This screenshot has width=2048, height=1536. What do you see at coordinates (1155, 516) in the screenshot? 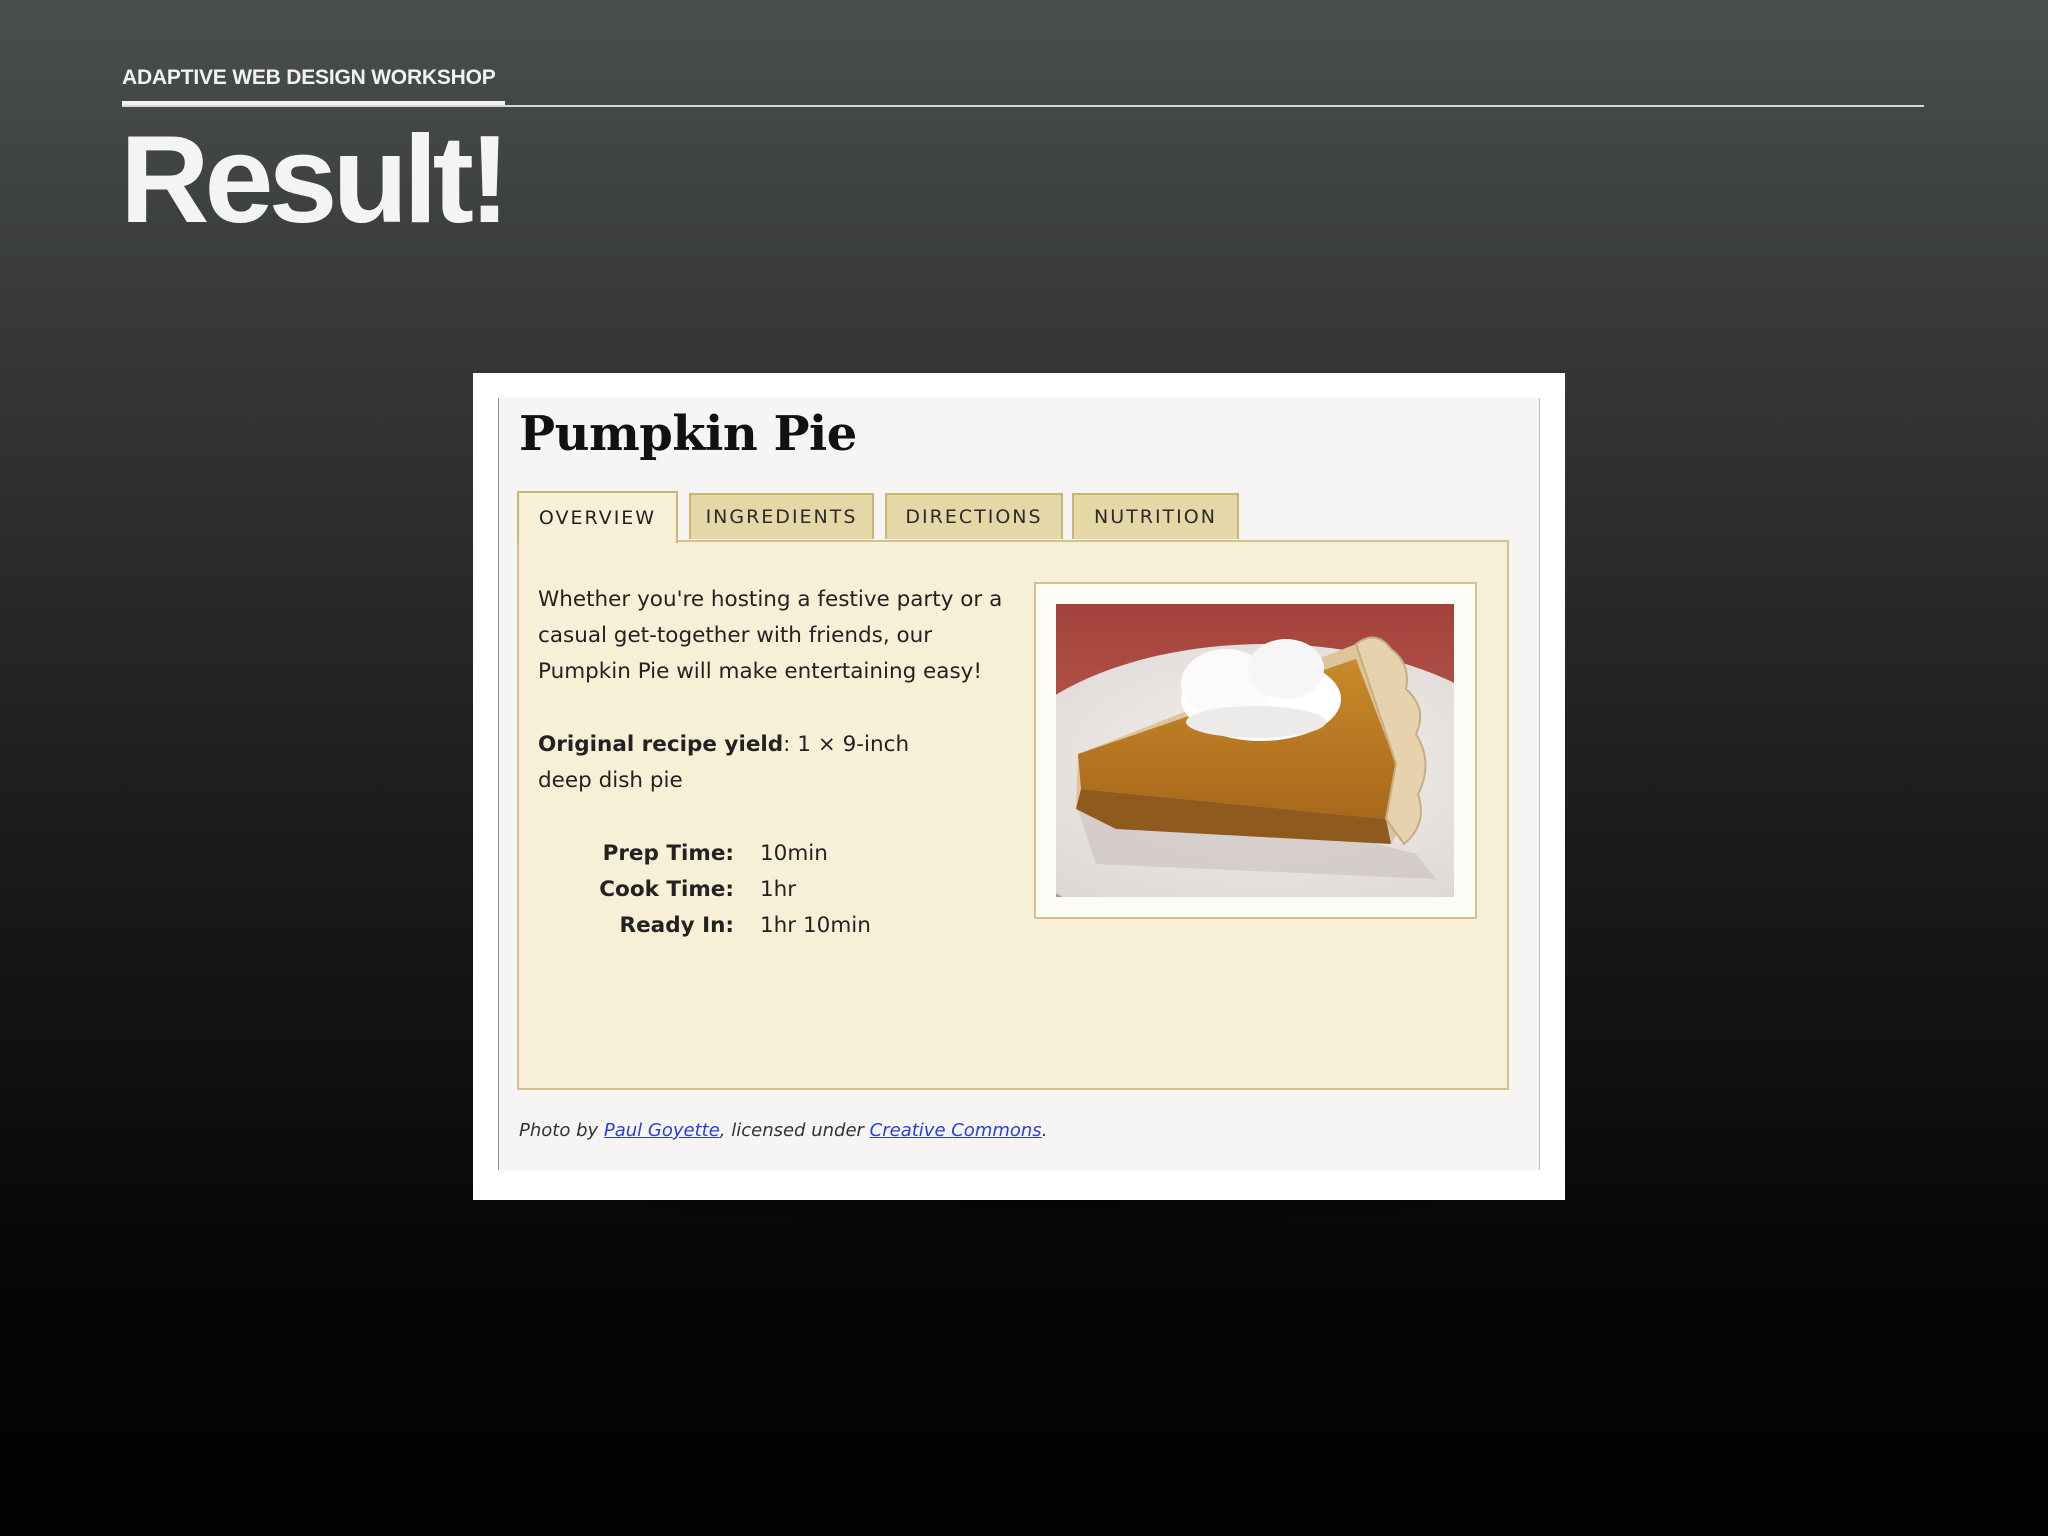
I see `tab-nutrition: NUTRITION` at bounding box center [1155, 516].